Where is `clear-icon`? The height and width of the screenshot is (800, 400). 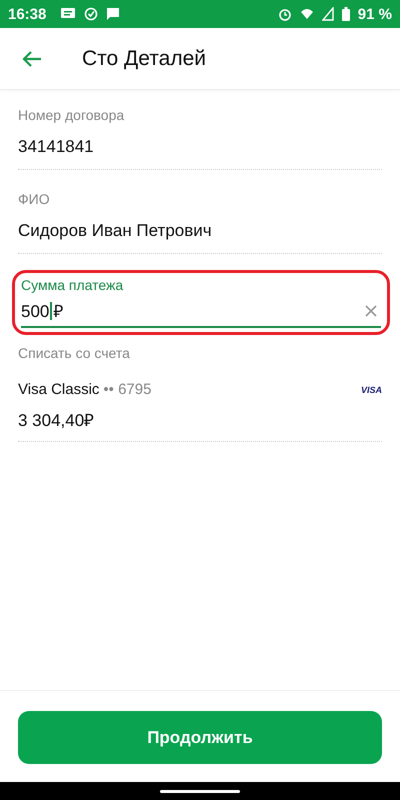 clear-icon is located at coordinates (371, 310).